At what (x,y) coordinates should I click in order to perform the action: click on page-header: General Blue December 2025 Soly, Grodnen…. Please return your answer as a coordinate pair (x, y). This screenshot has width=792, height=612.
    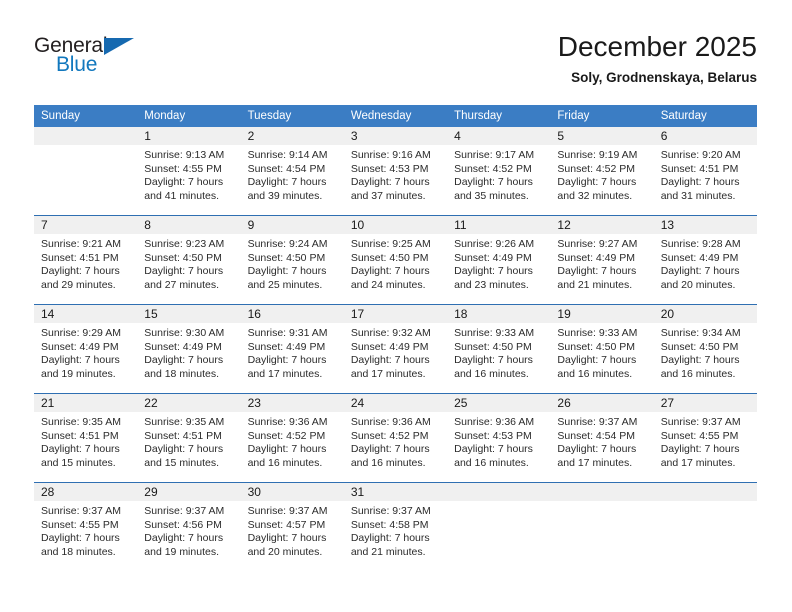
    Looking at the image, I should click on (395, 61).